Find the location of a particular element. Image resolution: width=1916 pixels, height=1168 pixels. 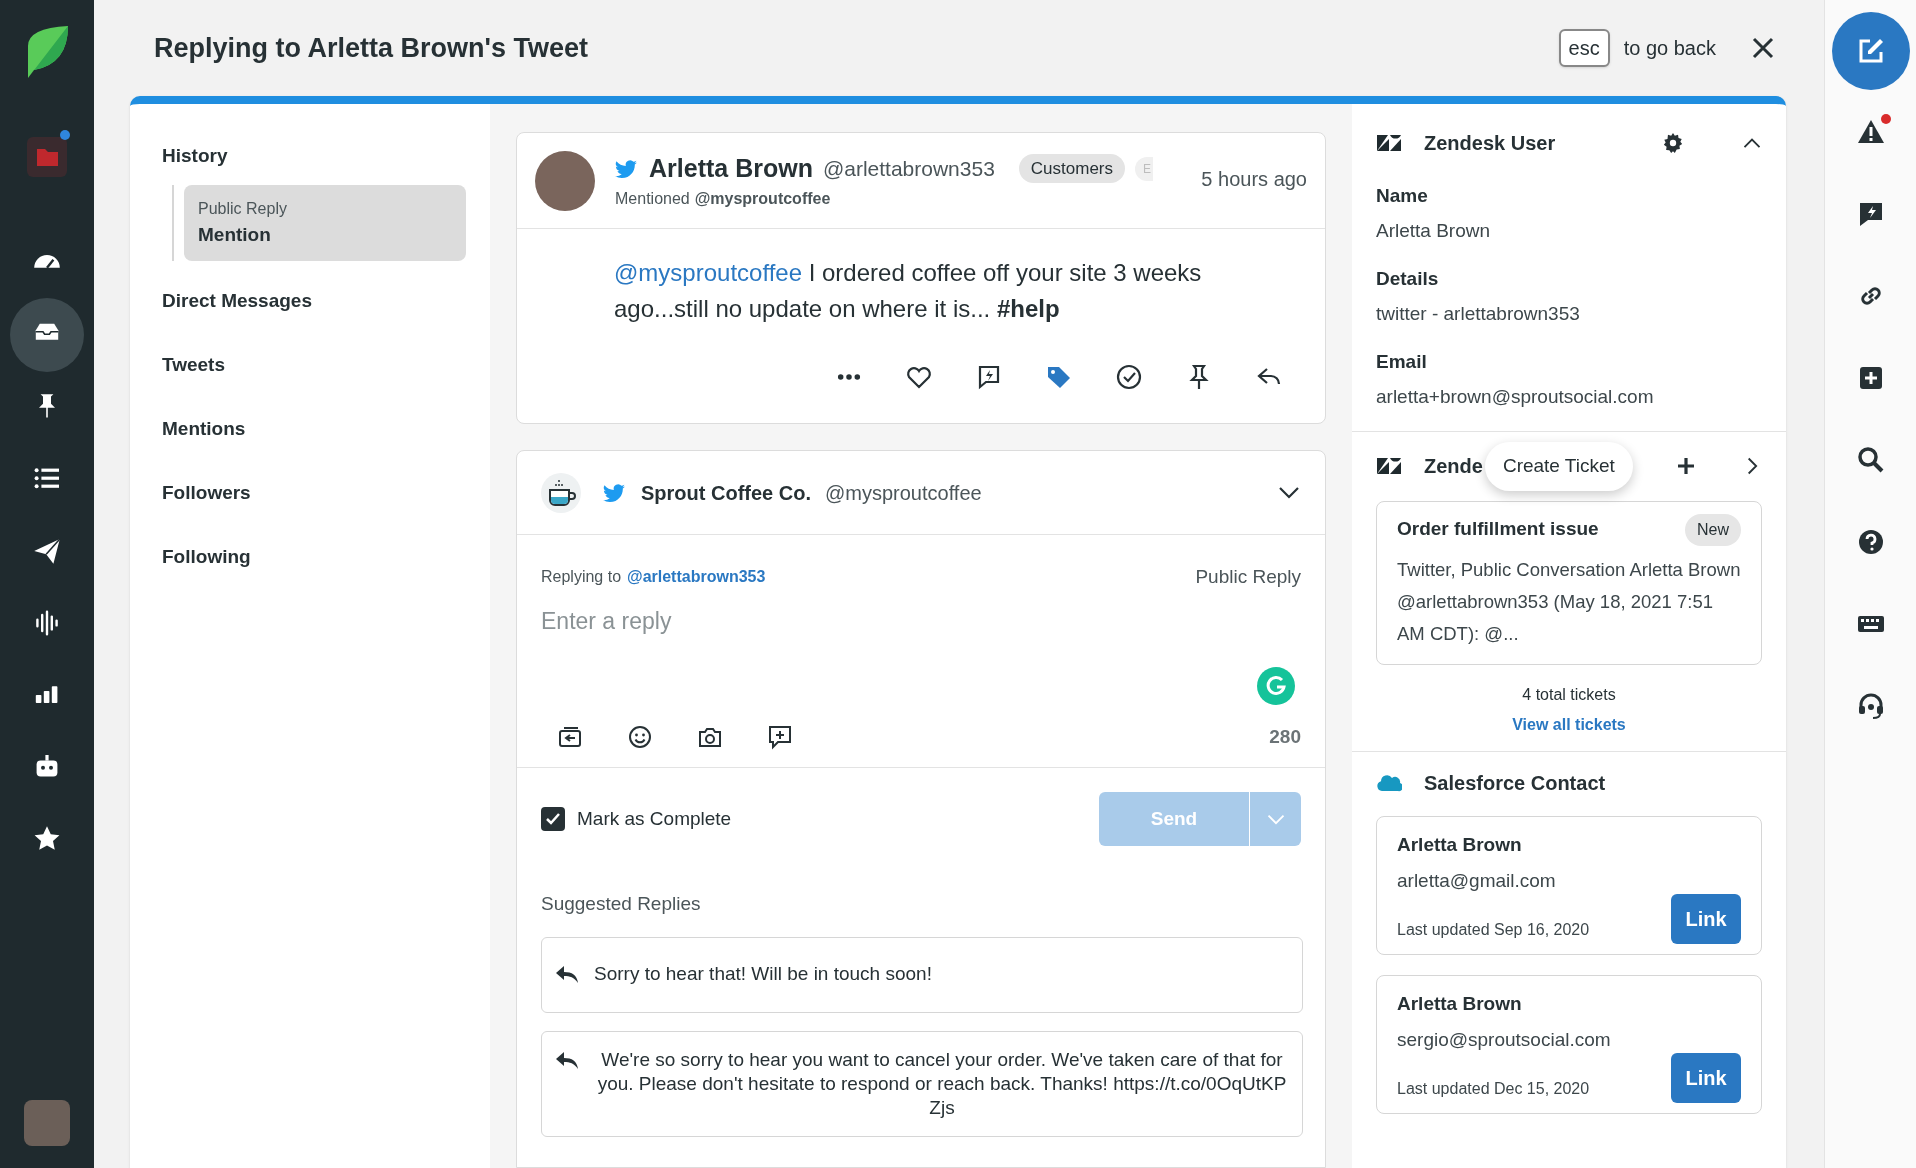

suggested-reply: We're so sorry to hear you want to cancel your order. We've taken care of that for you. Please don't hesitate to respond or reach back. Thanks! https://t.co/0OqUtKPZjs is located at coordinates (922, 1083).